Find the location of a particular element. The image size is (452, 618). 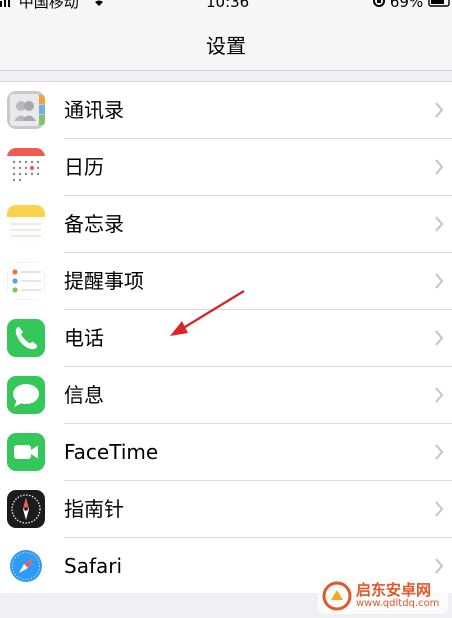

settings-row-label: 提醒事项 is located at coordinates (104, 281).